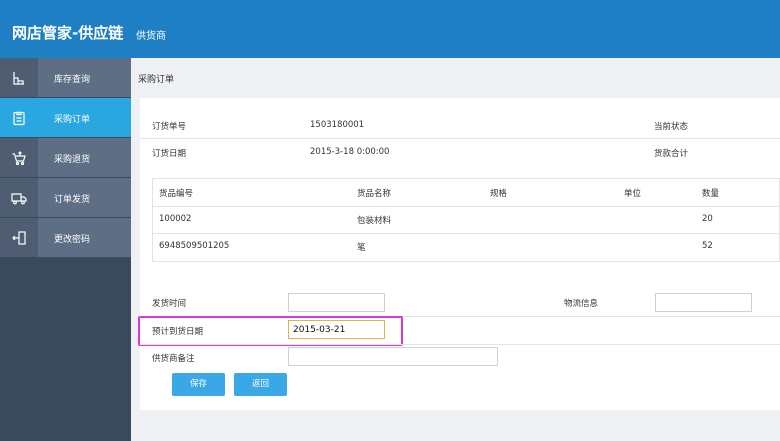  Describe the element at coordinates (633, 194) in the screenshot. I see `table-header: 单位` at that location.